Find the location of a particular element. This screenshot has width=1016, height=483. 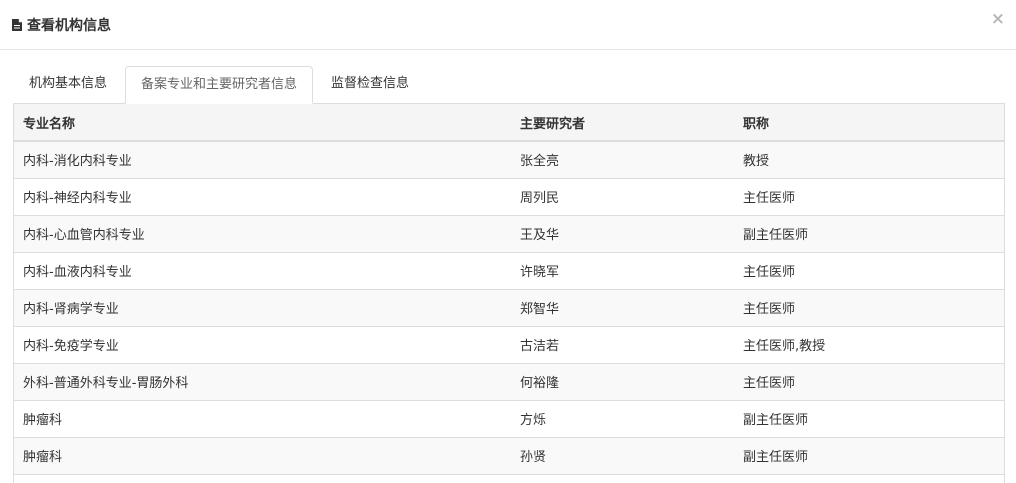

table-row: 肿瘤科 孙贤 副主任医师 is located at coordinates (509, 456).